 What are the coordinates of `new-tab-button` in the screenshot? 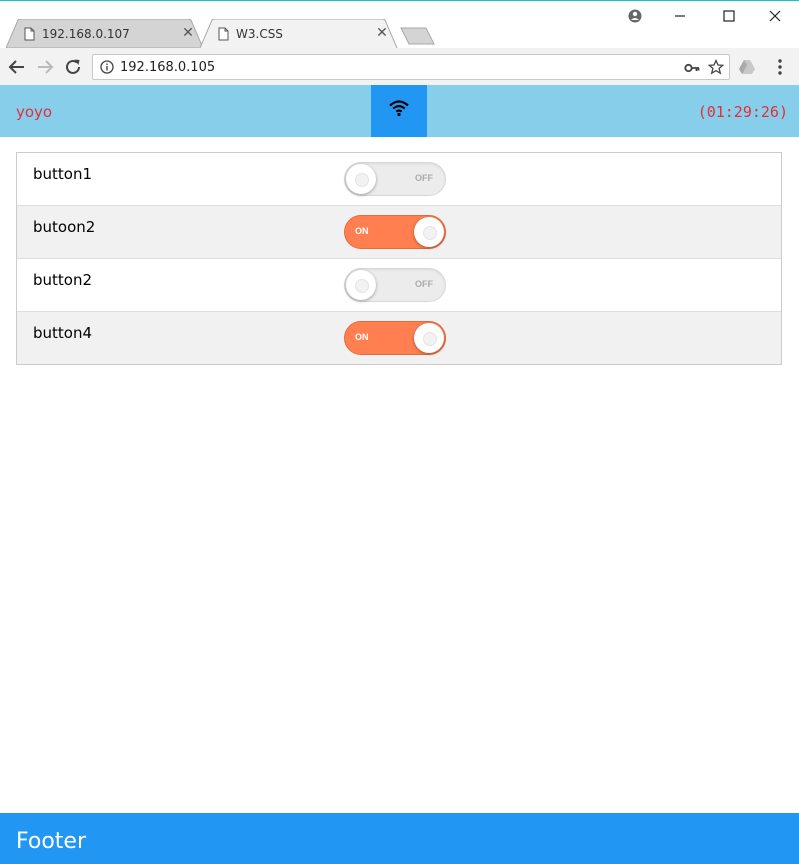 It's located at (418, 36).